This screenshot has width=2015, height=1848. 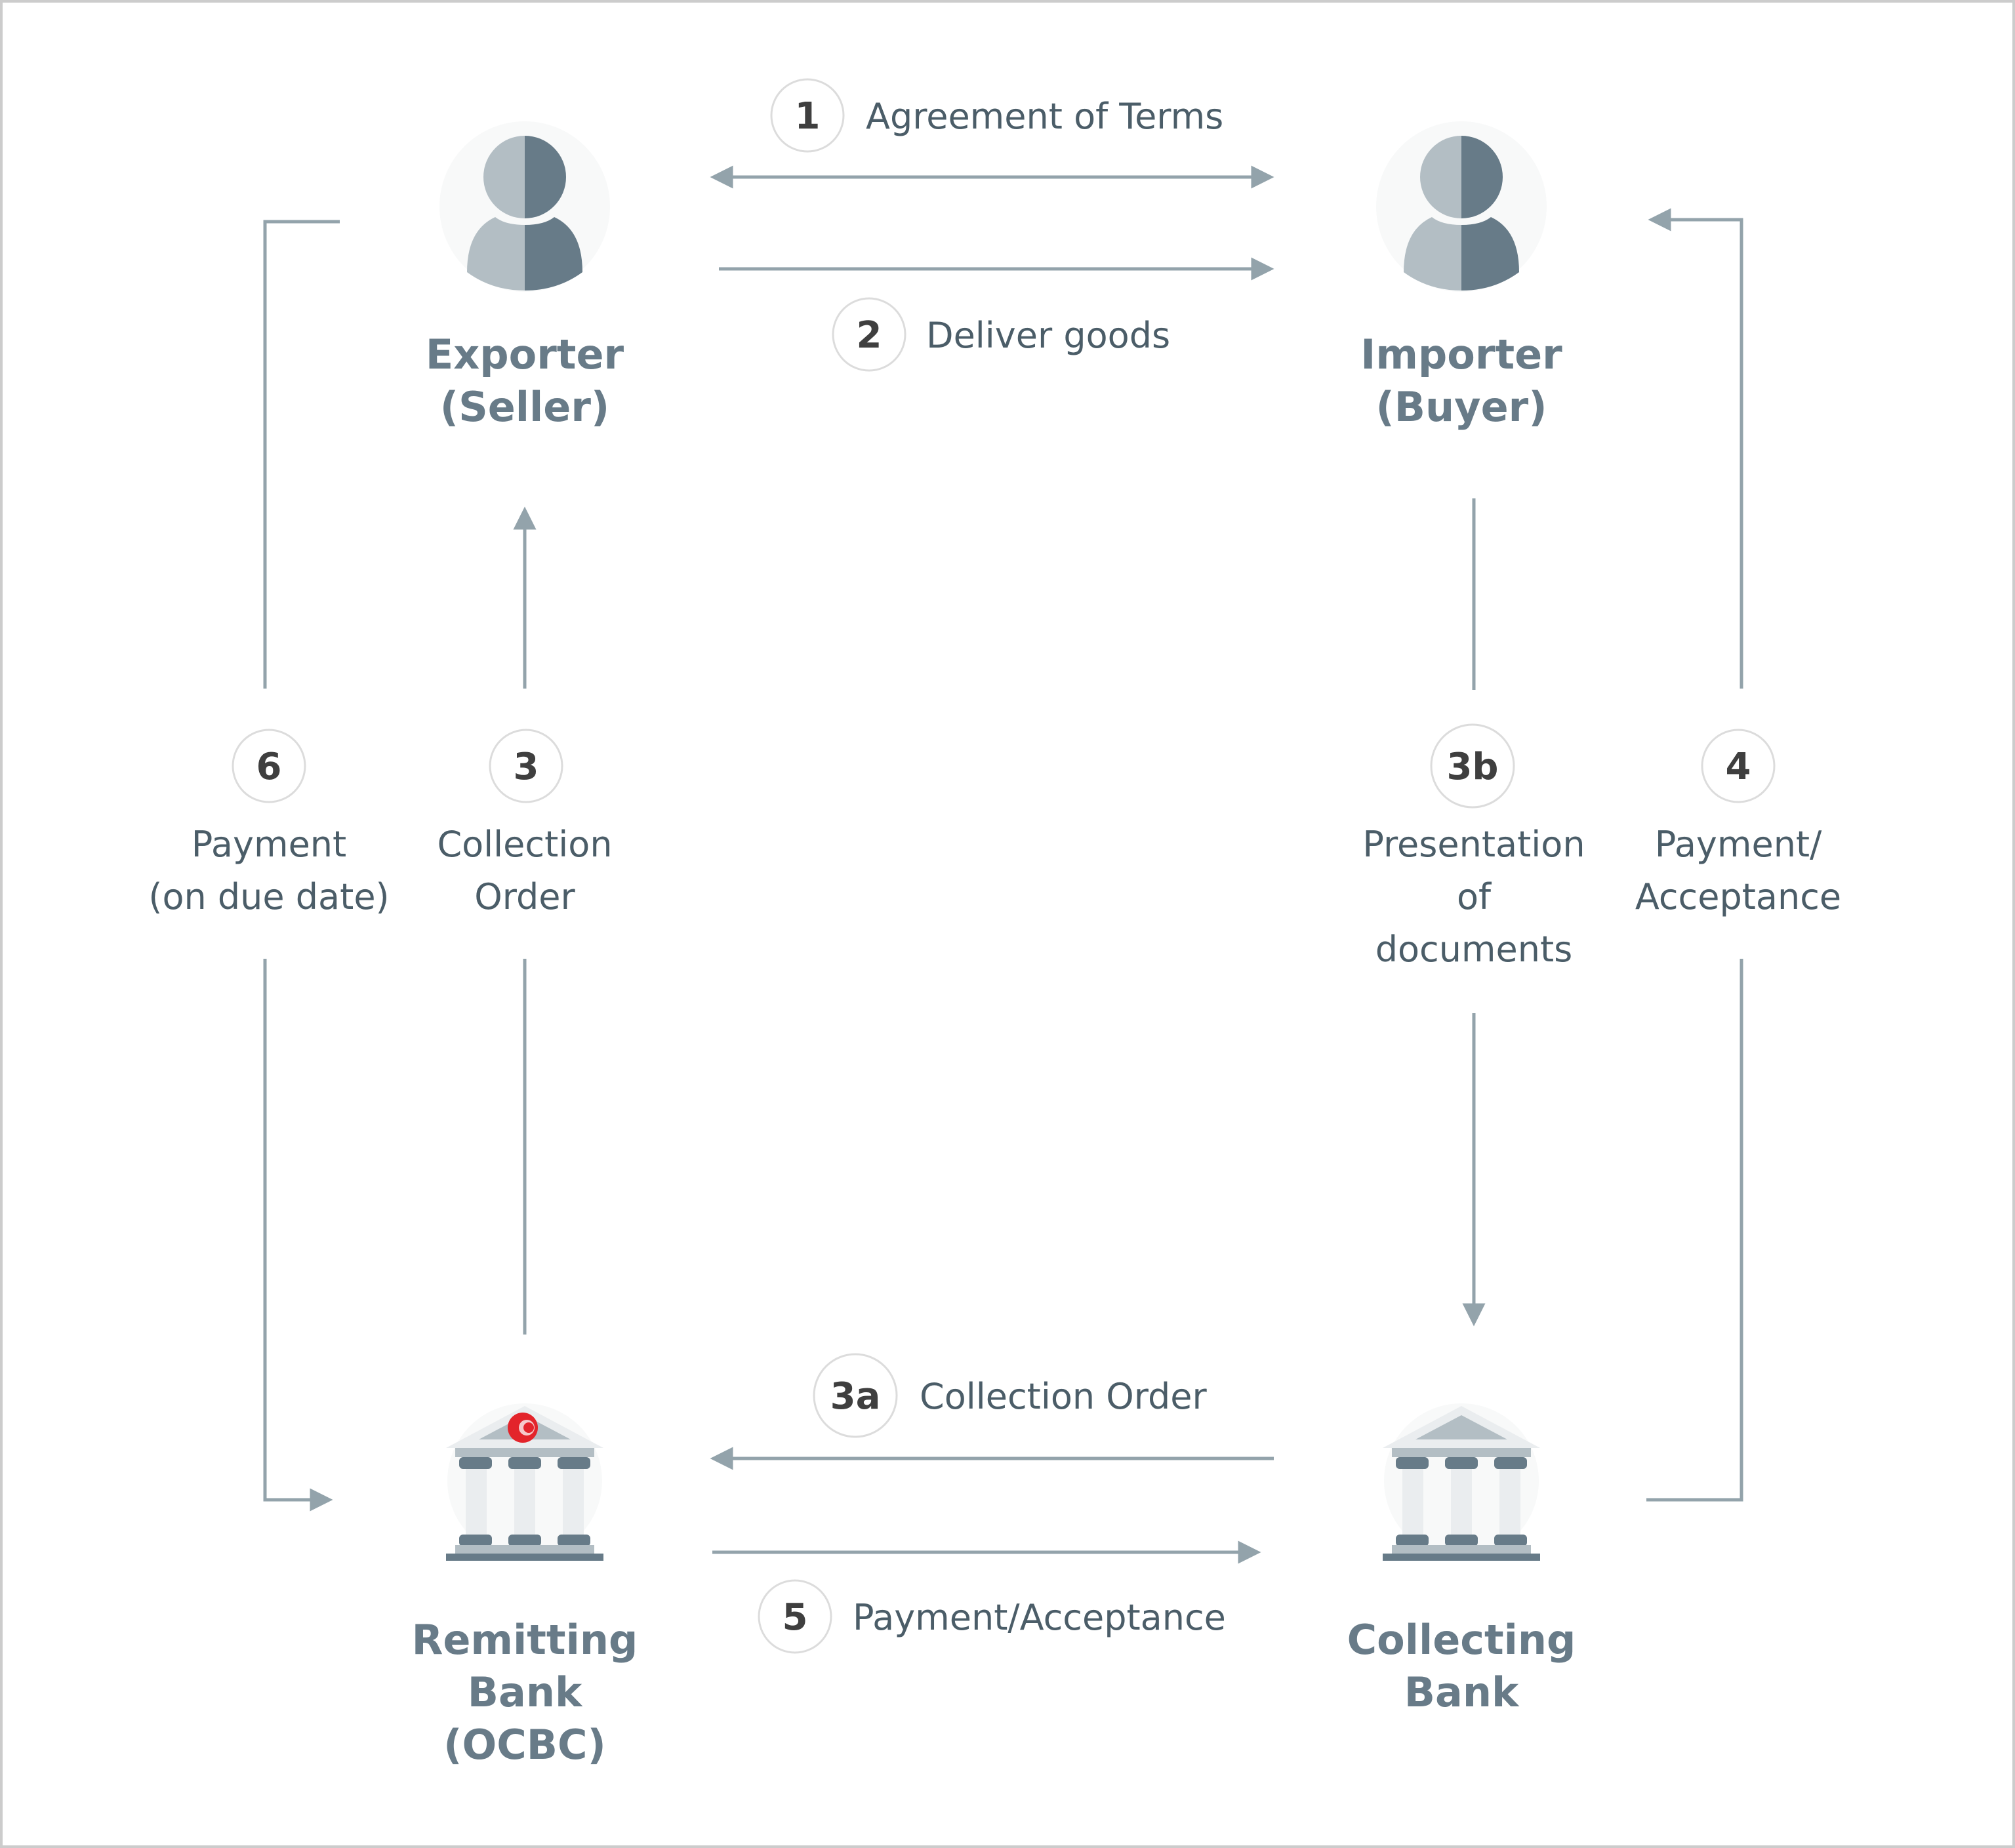 What do you see at coordinates (301, 454) in the screenshot?
I see `connector-step-6-upper` at bounding box center [301, 454].